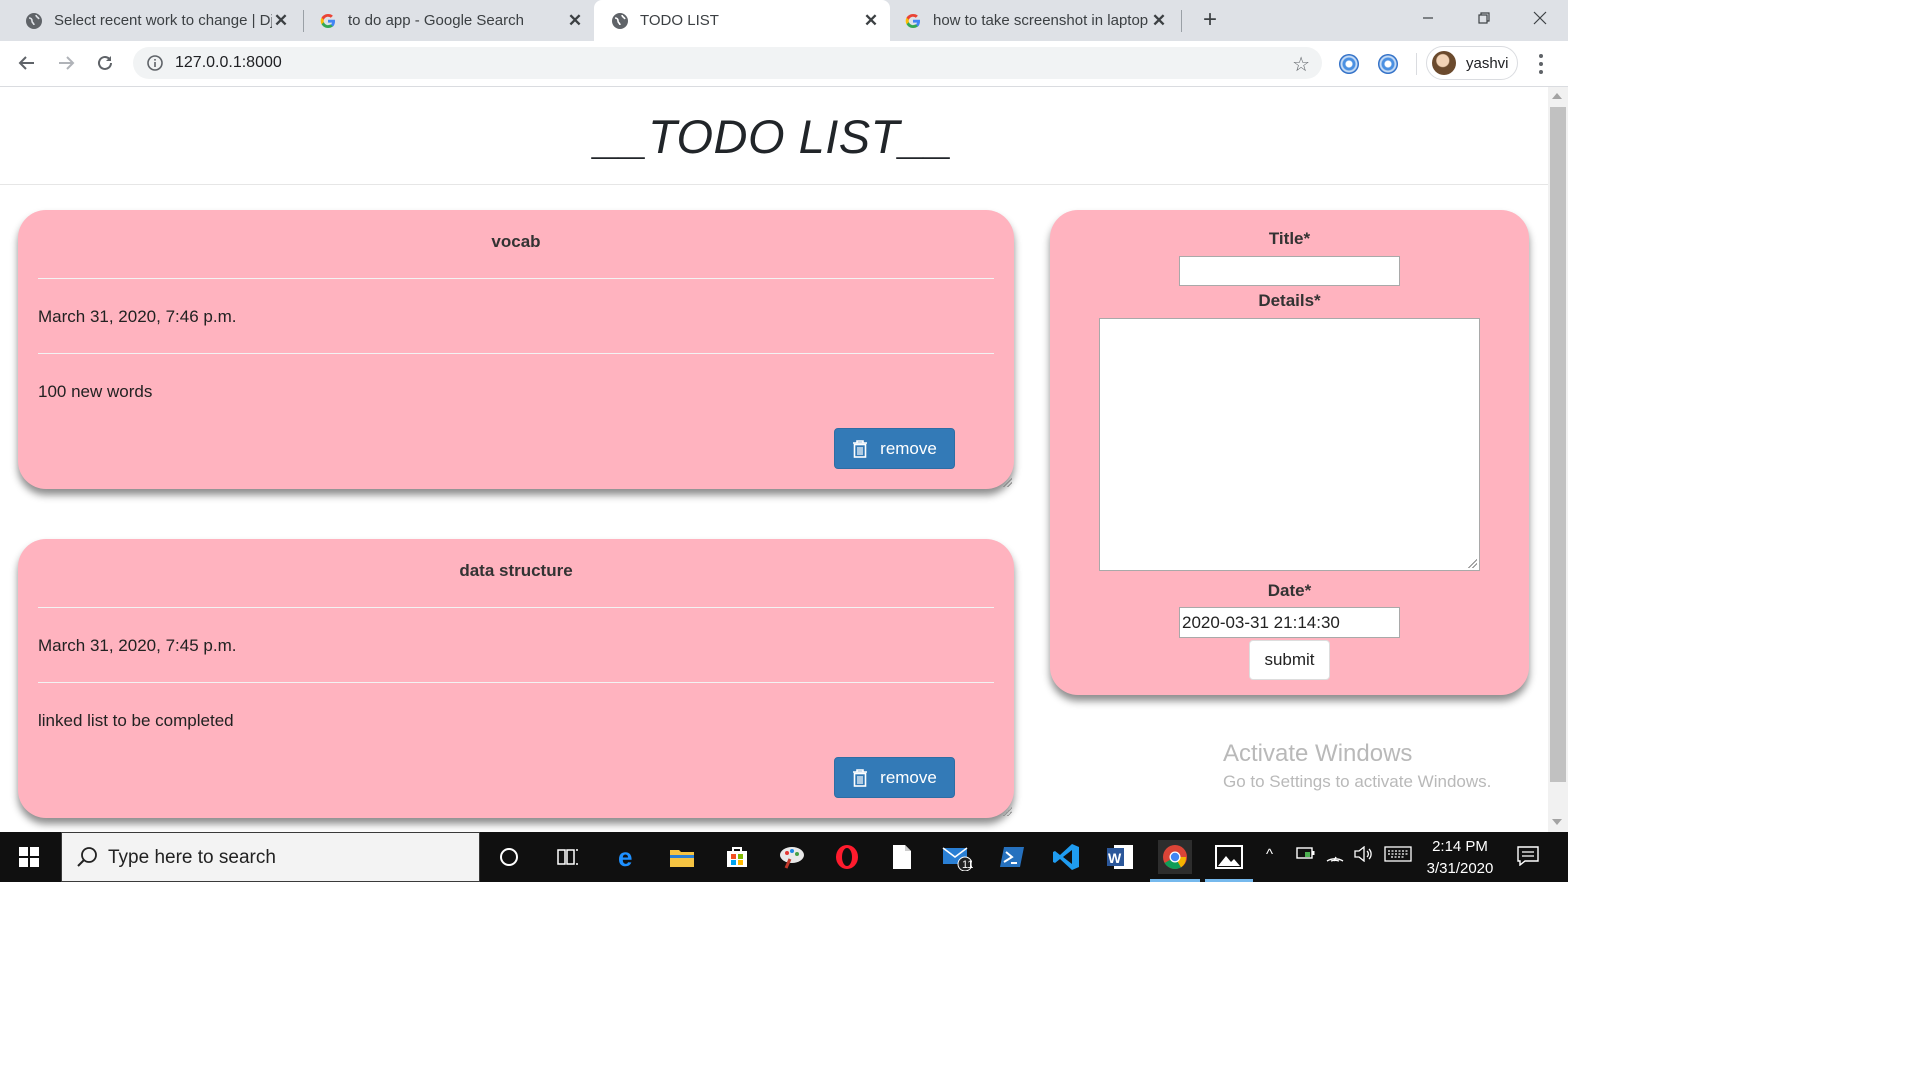  What do you see at coordinates (1364, 855) in the screenshot?
I see `volume-icon` at bounding box center [1364, 855].